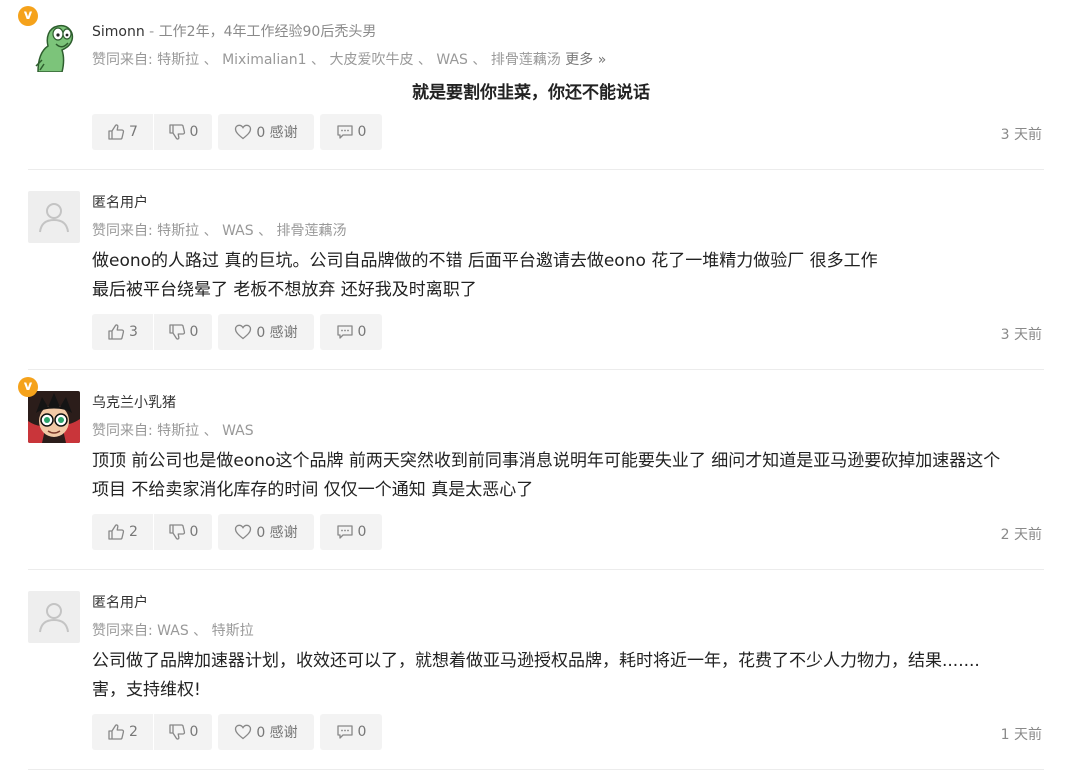  What do you see at coordinates (205, 631) in the screenshot?
I see `agree-users: WAS 、 特斯拉` at bounding box center [205, 631].